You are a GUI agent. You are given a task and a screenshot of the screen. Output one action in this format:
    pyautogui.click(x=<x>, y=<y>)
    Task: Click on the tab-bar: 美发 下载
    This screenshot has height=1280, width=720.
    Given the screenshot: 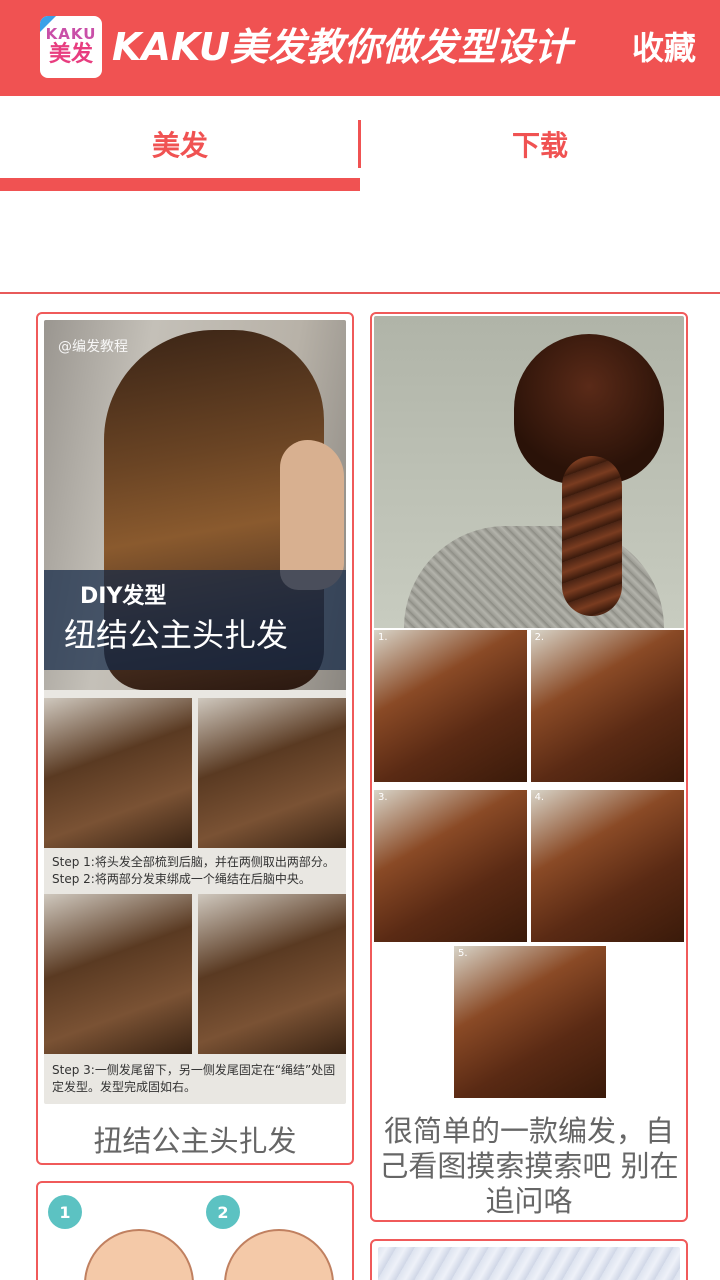 What is the action you would take?
    pyautogui.click(x=360, y=146)
    